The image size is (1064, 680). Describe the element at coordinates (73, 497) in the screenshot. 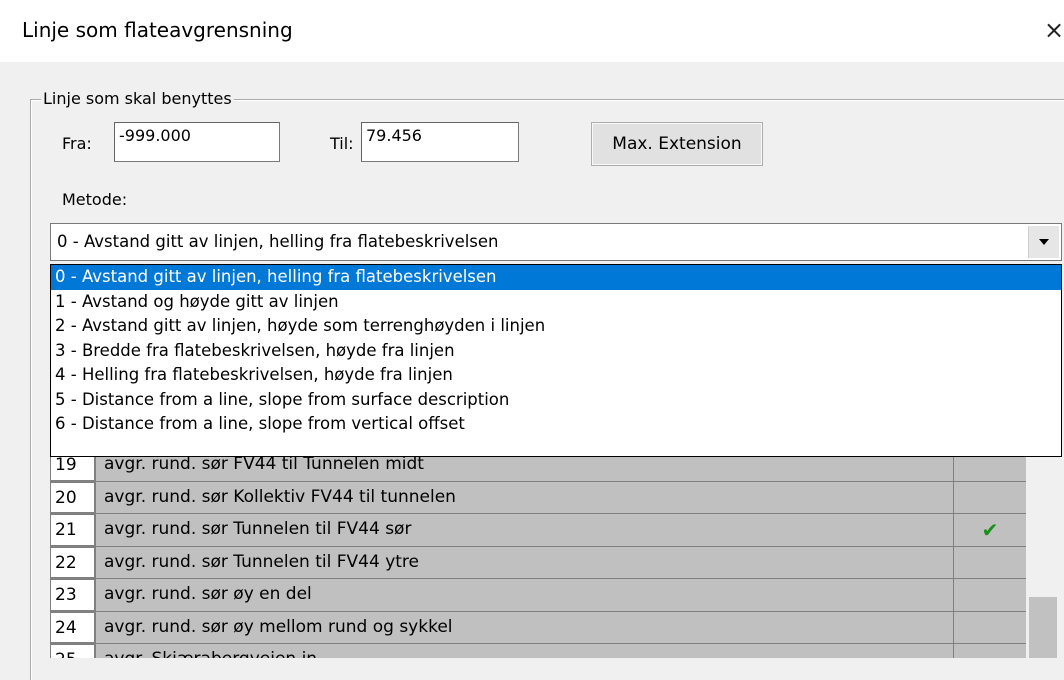

I see `row-number: 20` at that location.